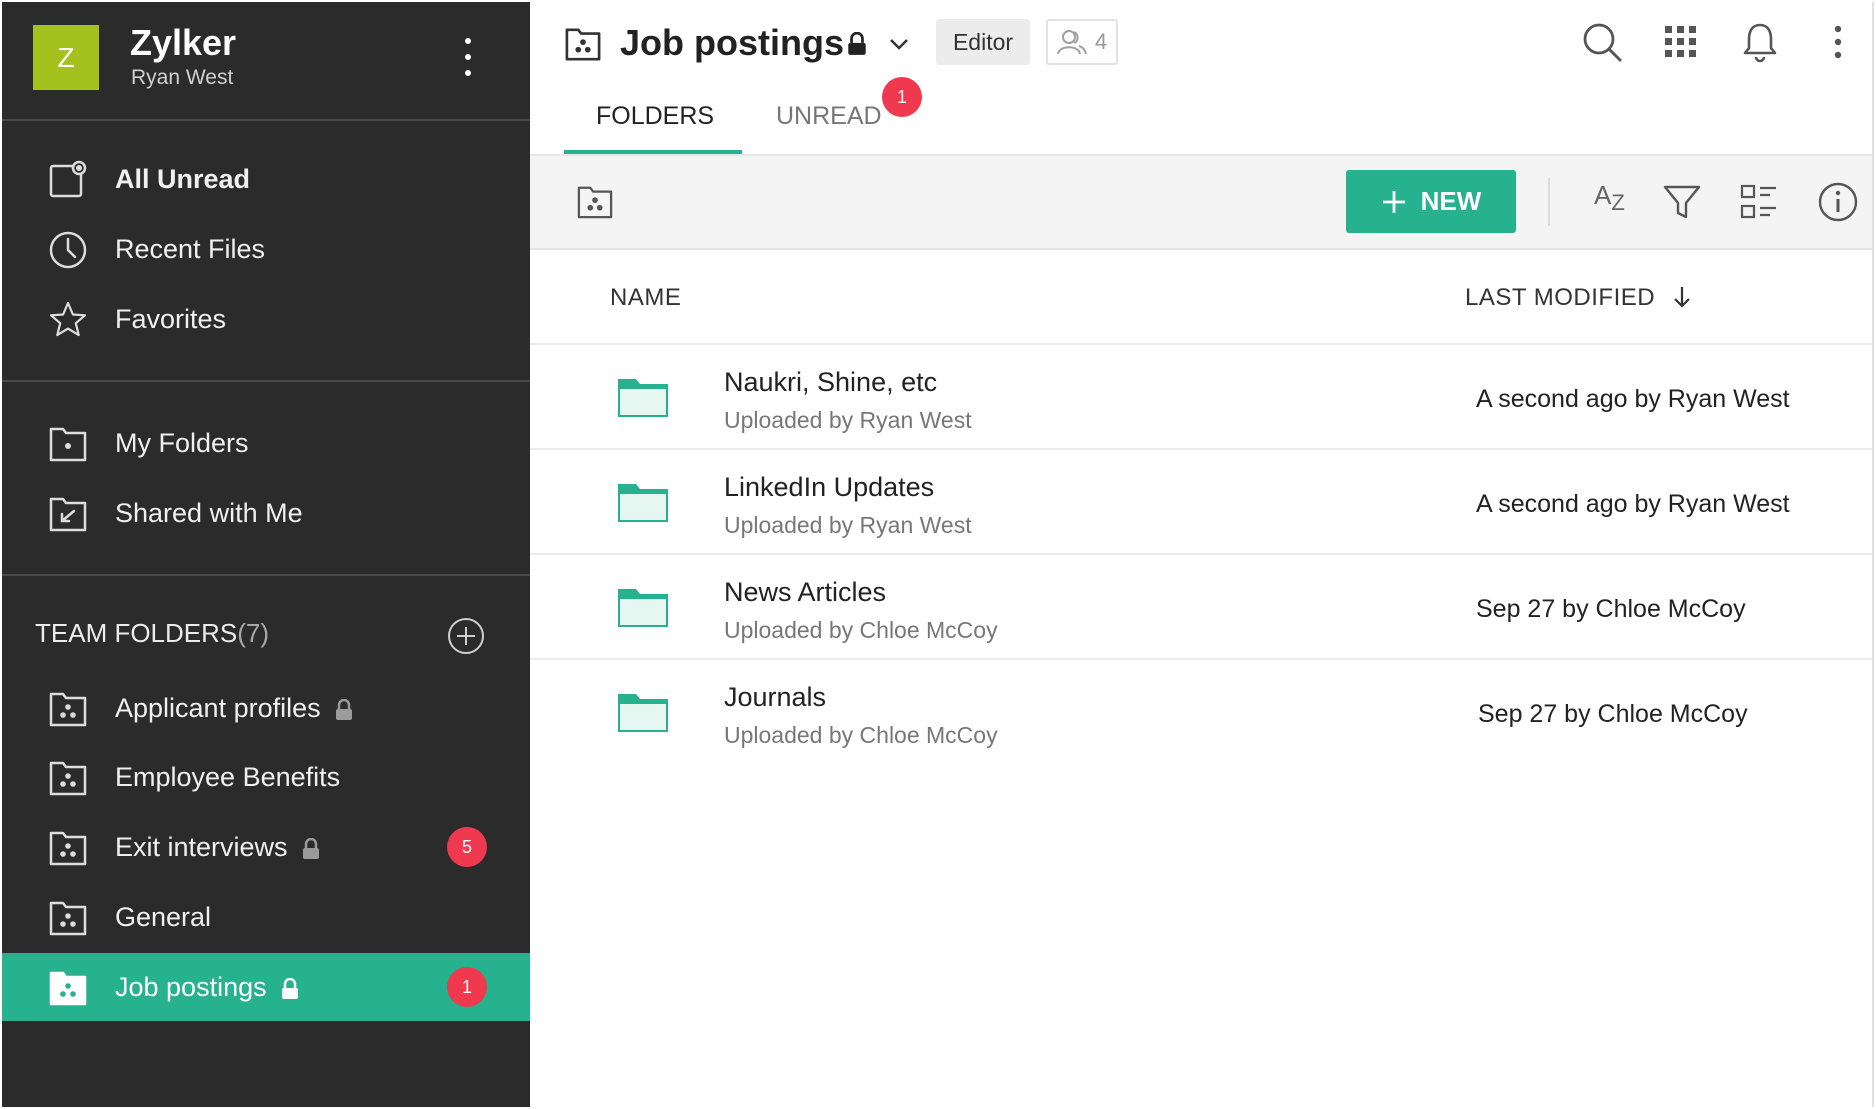 The width and height of the screenshot is (1876, 1109). I want to click on org-logo: Z, so click(66, 57).